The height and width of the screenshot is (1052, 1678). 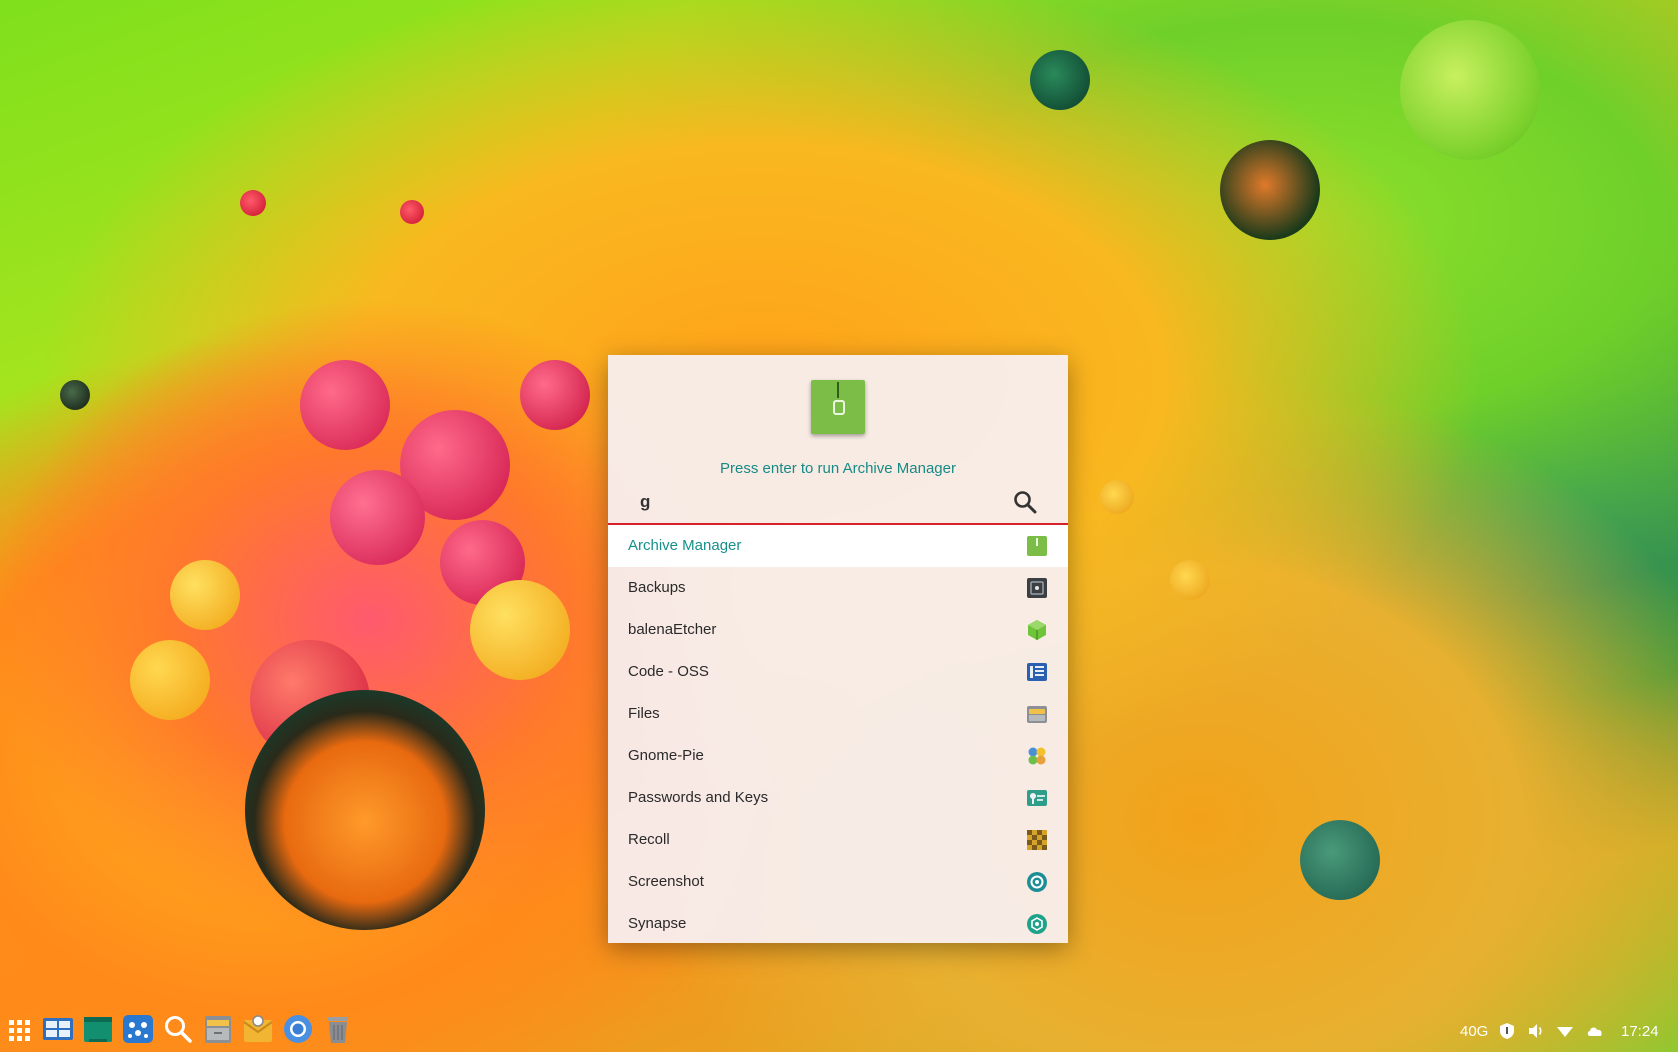 What do you see at coordinates (1507, 1031) in the screenshot?
I see `shield-icon` at bounding box center [1507, 1031].